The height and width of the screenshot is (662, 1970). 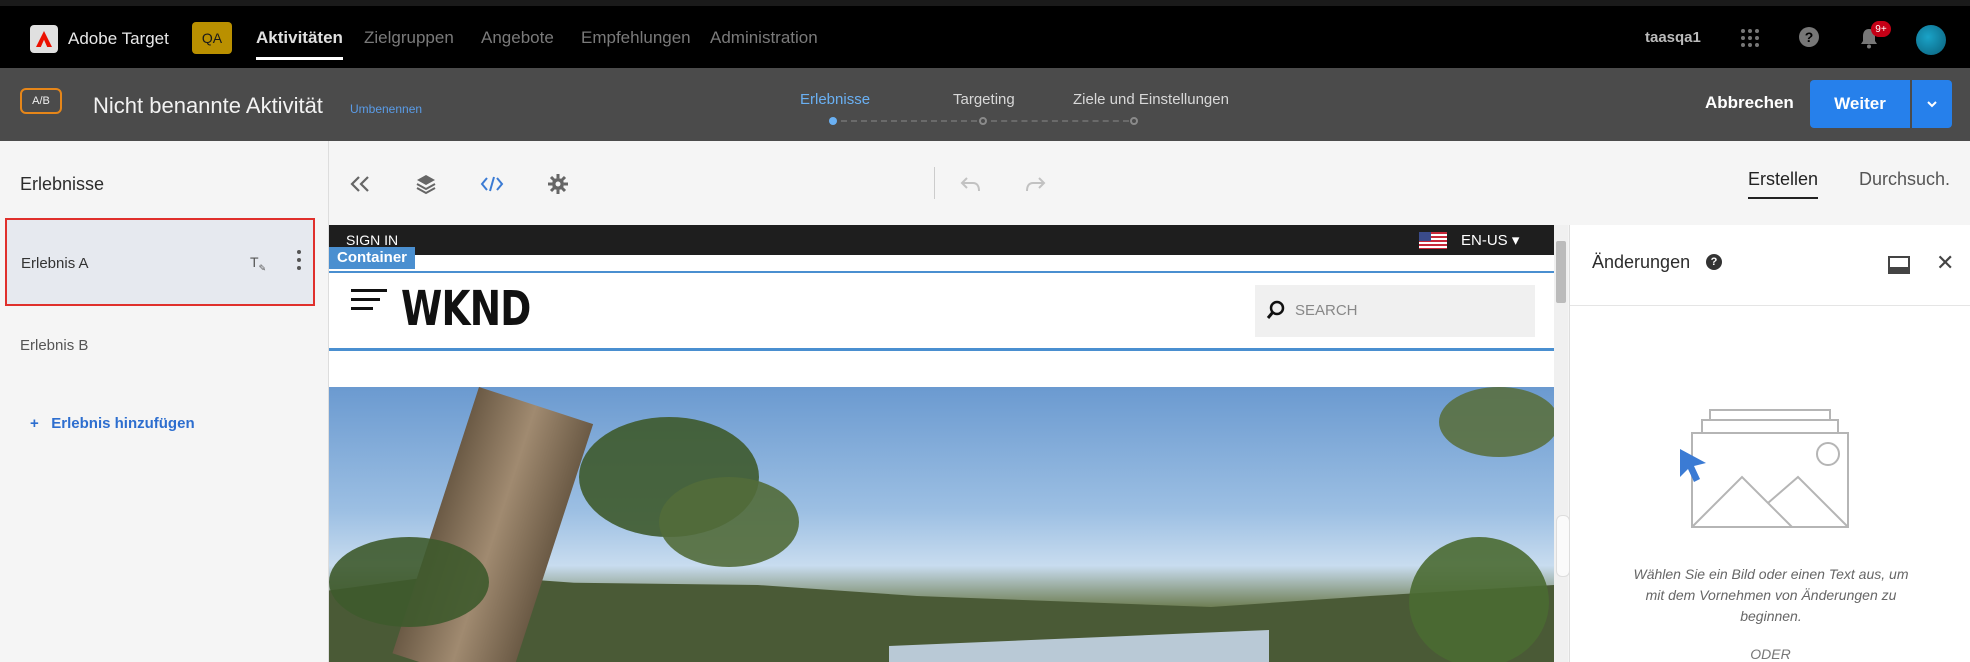 I want to click on add-experience-button: + Erlebnis hinzufügen, so click(x=112, y=423).